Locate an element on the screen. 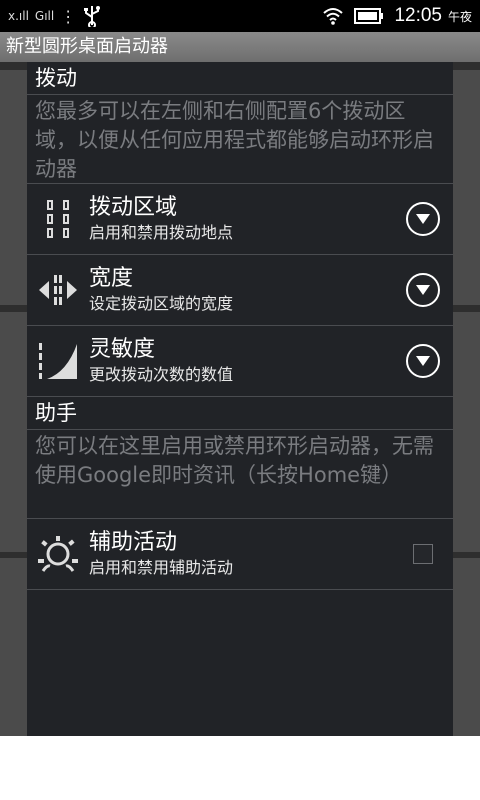  status-bar: x.ıll Gıll ⋮ 12:05 午夜 is located at coordinates (240, 16).